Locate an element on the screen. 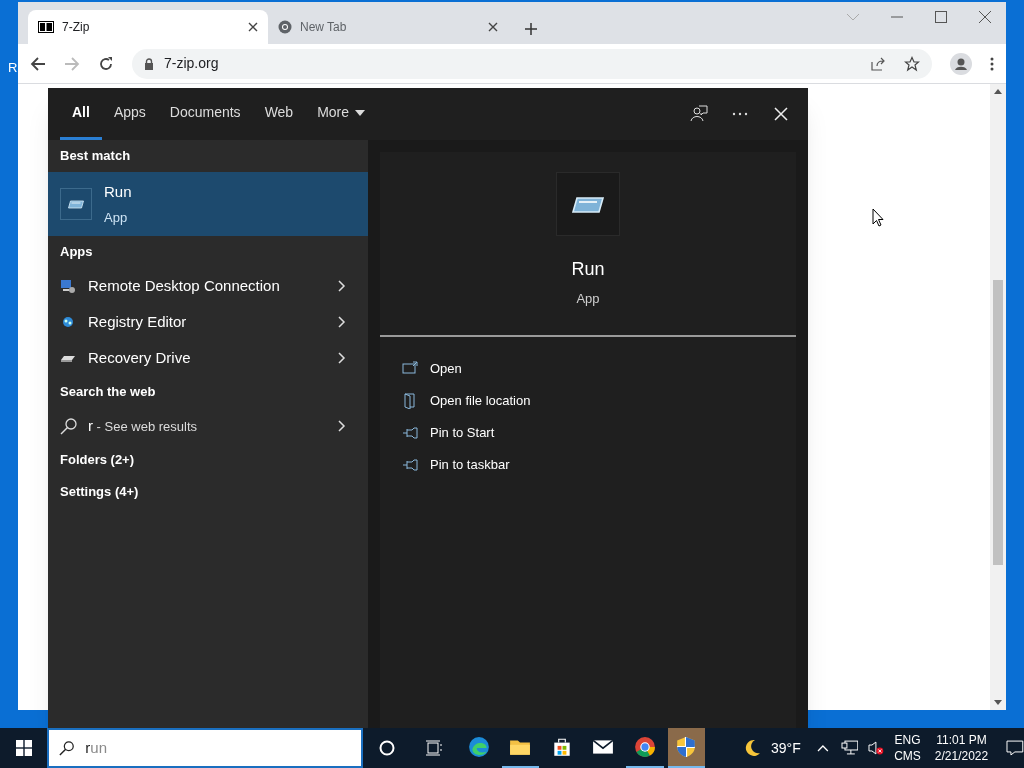  feedback-icon is located at coordinates (699, 114).